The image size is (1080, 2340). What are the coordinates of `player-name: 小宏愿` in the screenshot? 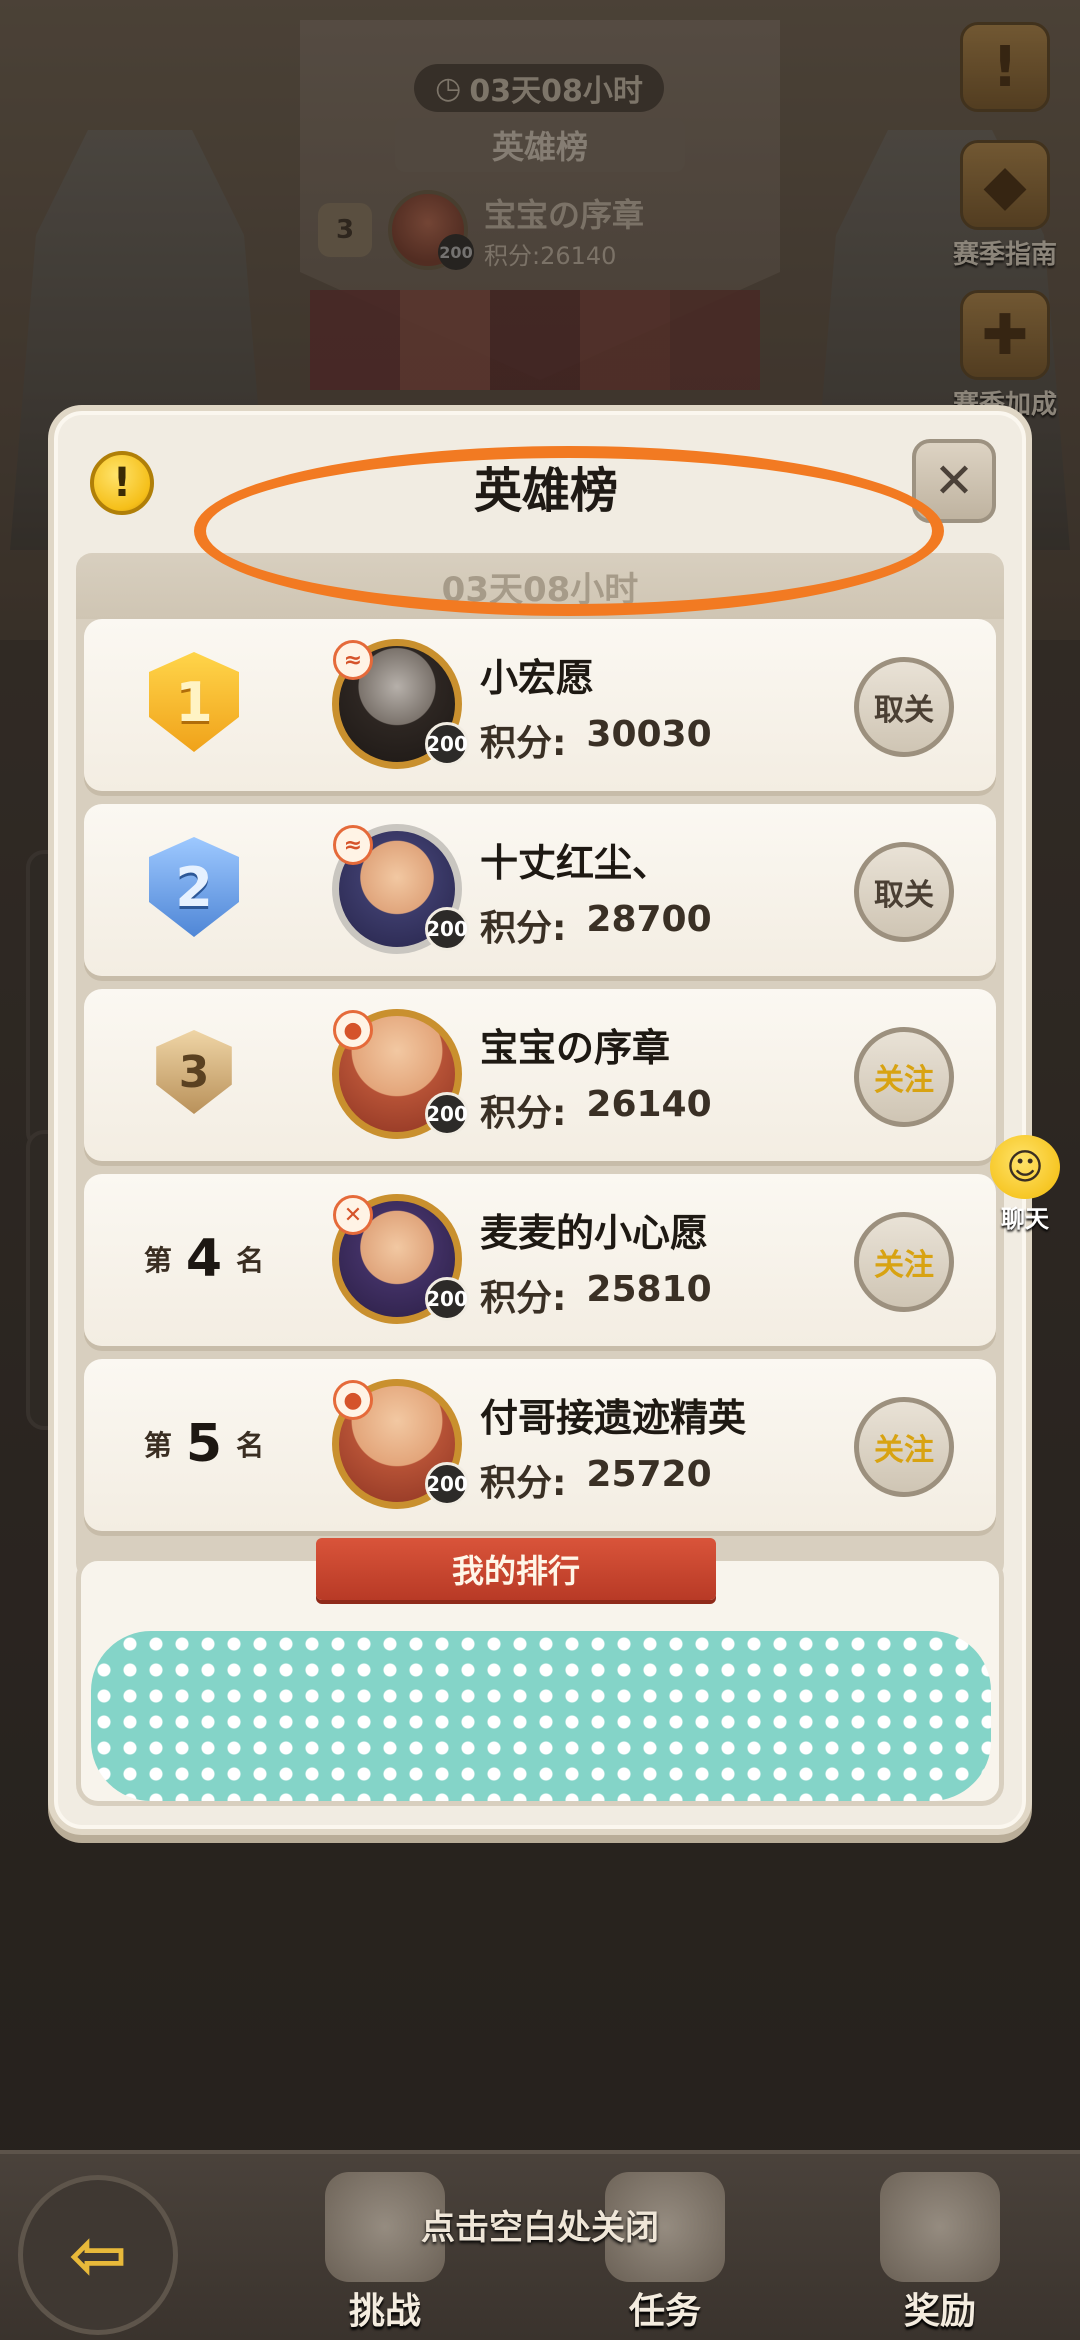 It's located at (537, 678).